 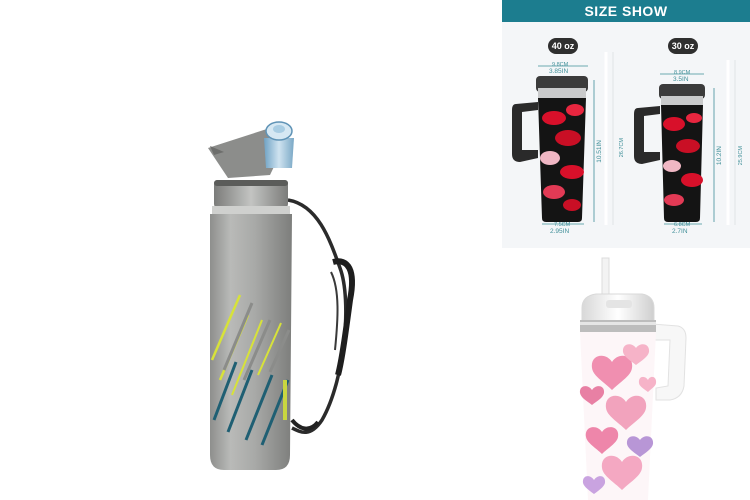 What do you see at coordinates (281, 295) in the screenshot?
I see `soft-flask-bottle-illustration` at bounding box center [281, 295].